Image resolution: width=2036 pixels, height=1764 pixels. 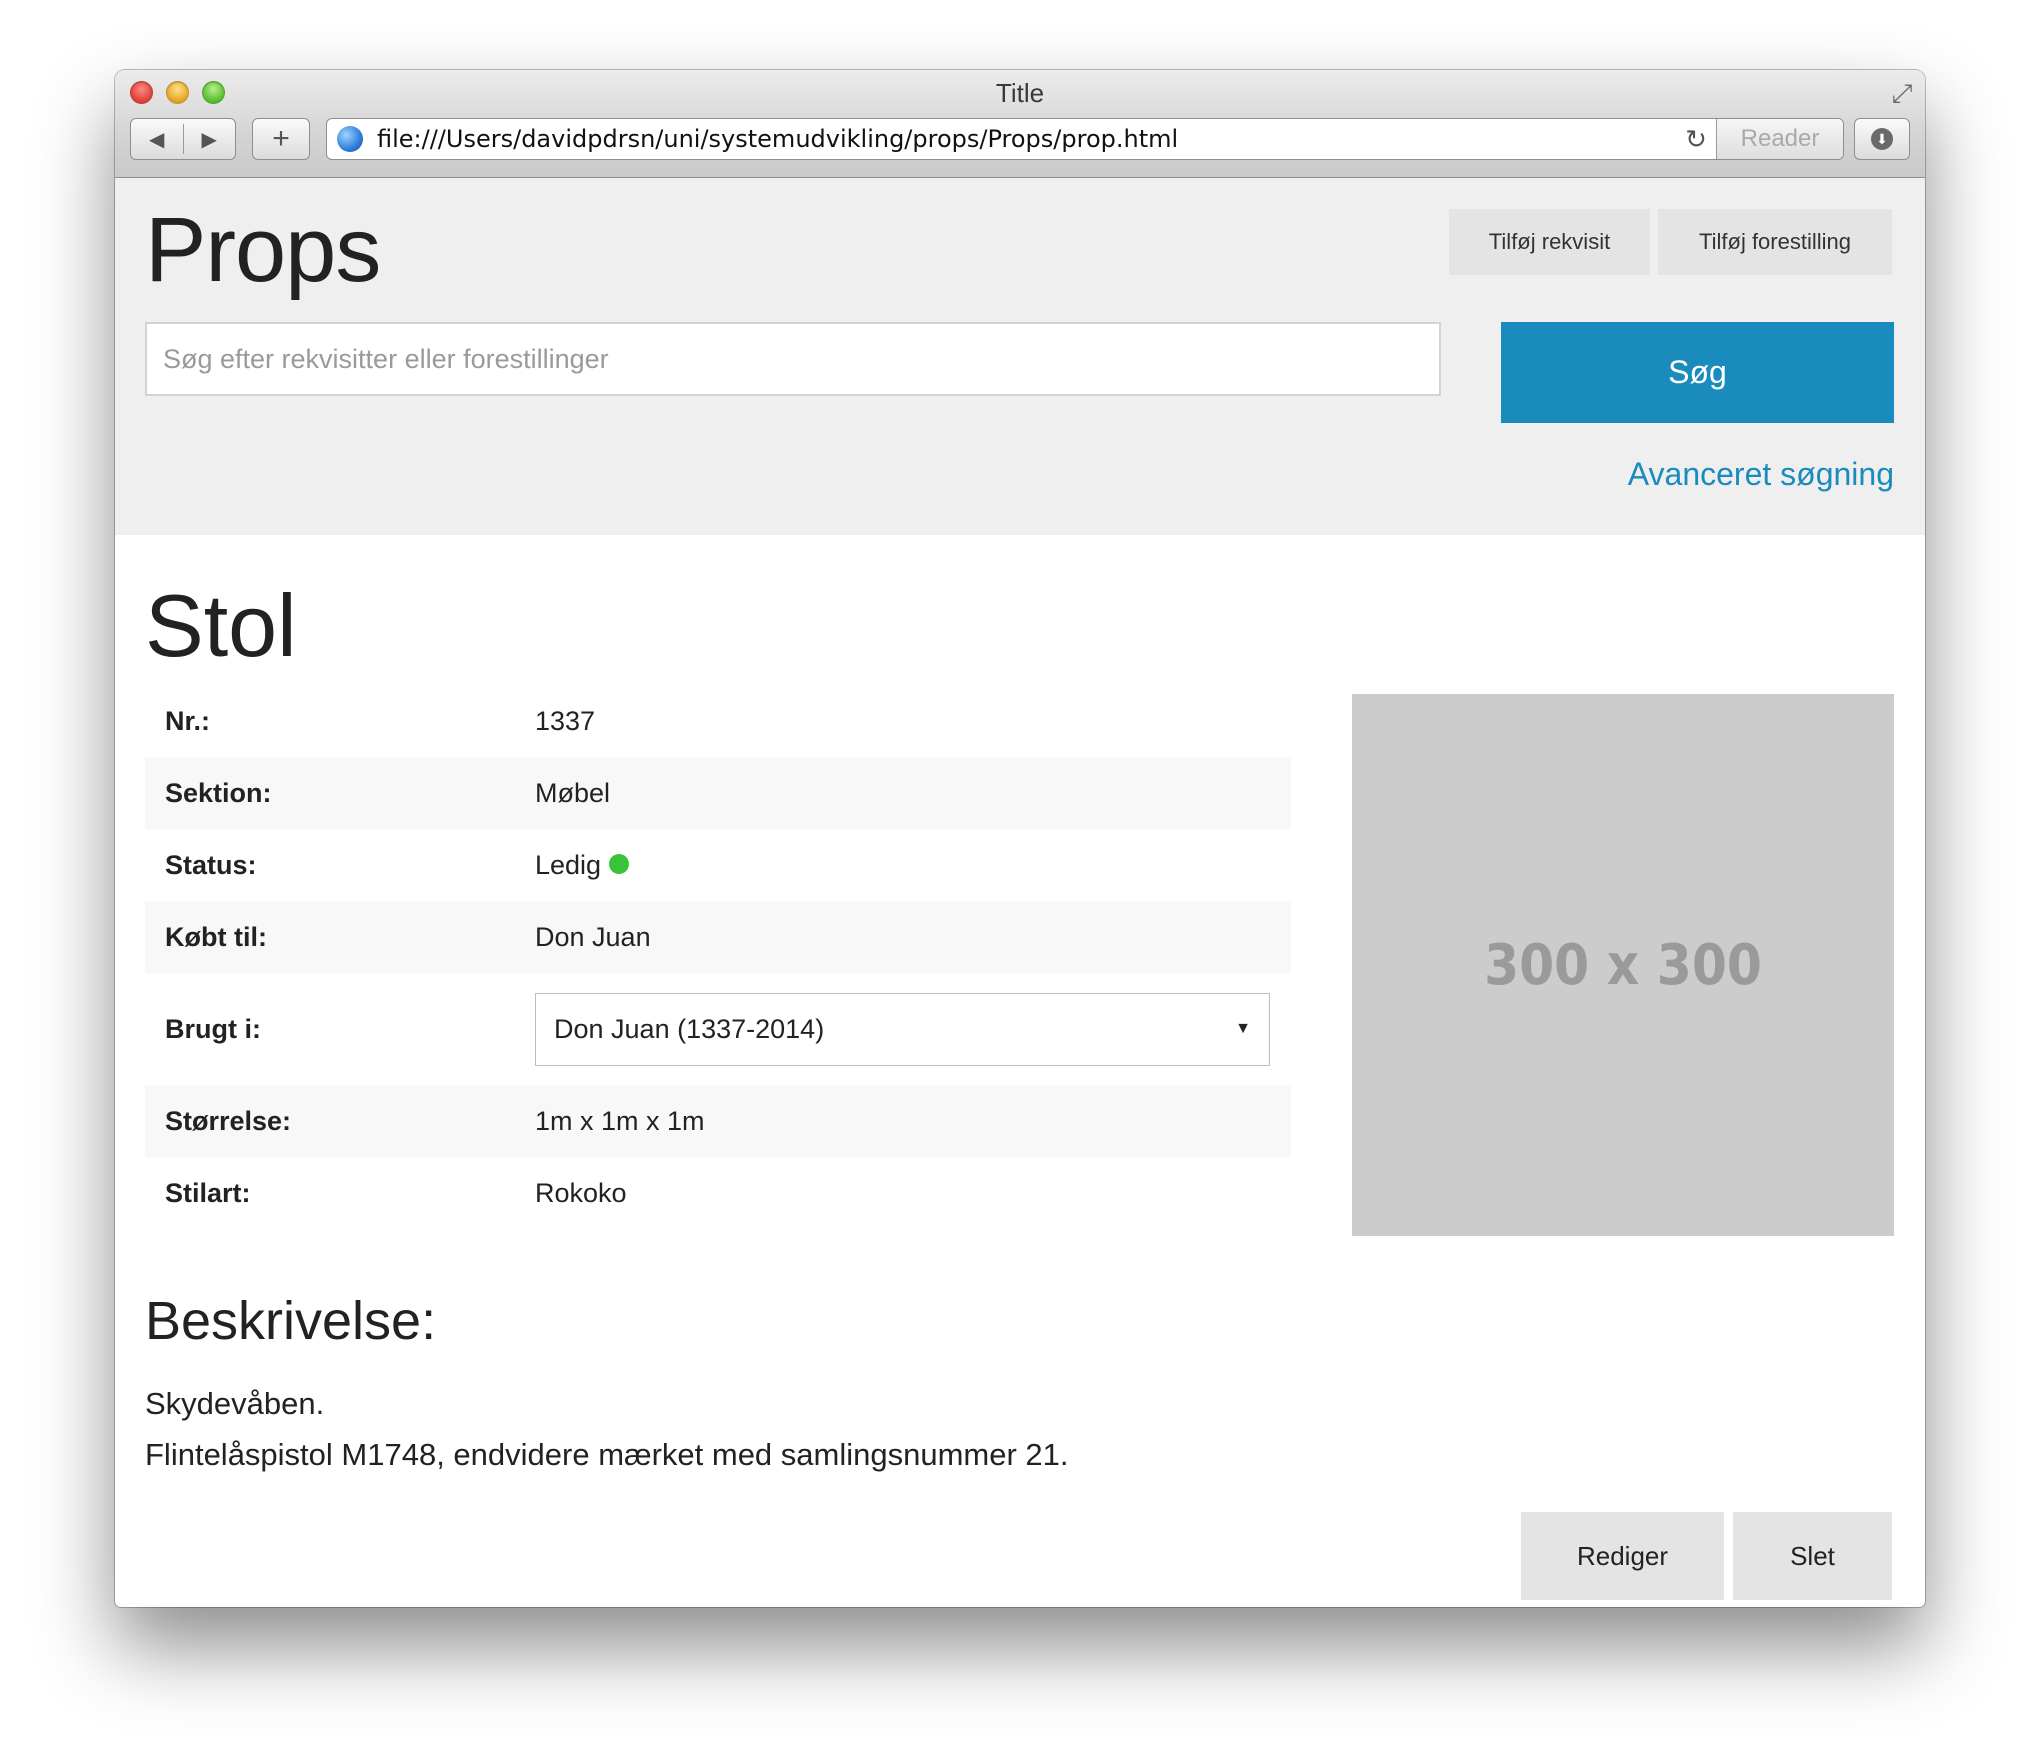 I want to click on status-indicator-icon, so click(x=619, y=864).